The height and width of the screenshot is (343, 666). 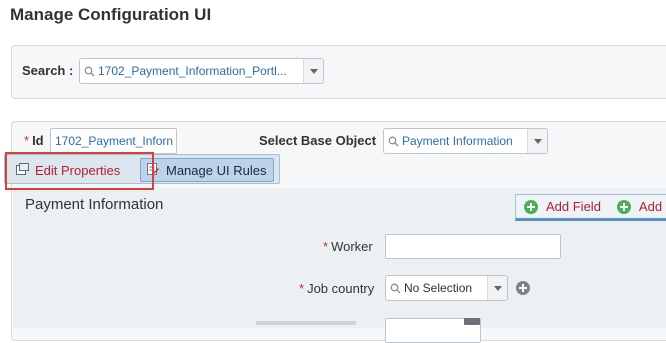 What do you see at coordinates (111, 14) in the screenshot?
I see `page-title: Manage Configuration UI` at bounding box center [111, 14].